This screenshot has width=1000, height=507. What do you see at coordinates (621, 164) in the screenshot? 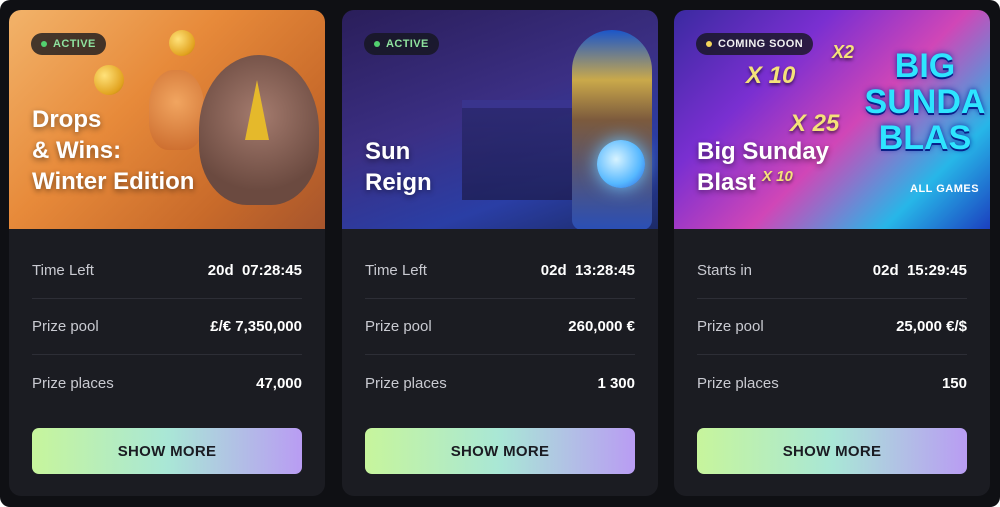
I see `glowing-orb-illustration` at bounding box center [621, 164].